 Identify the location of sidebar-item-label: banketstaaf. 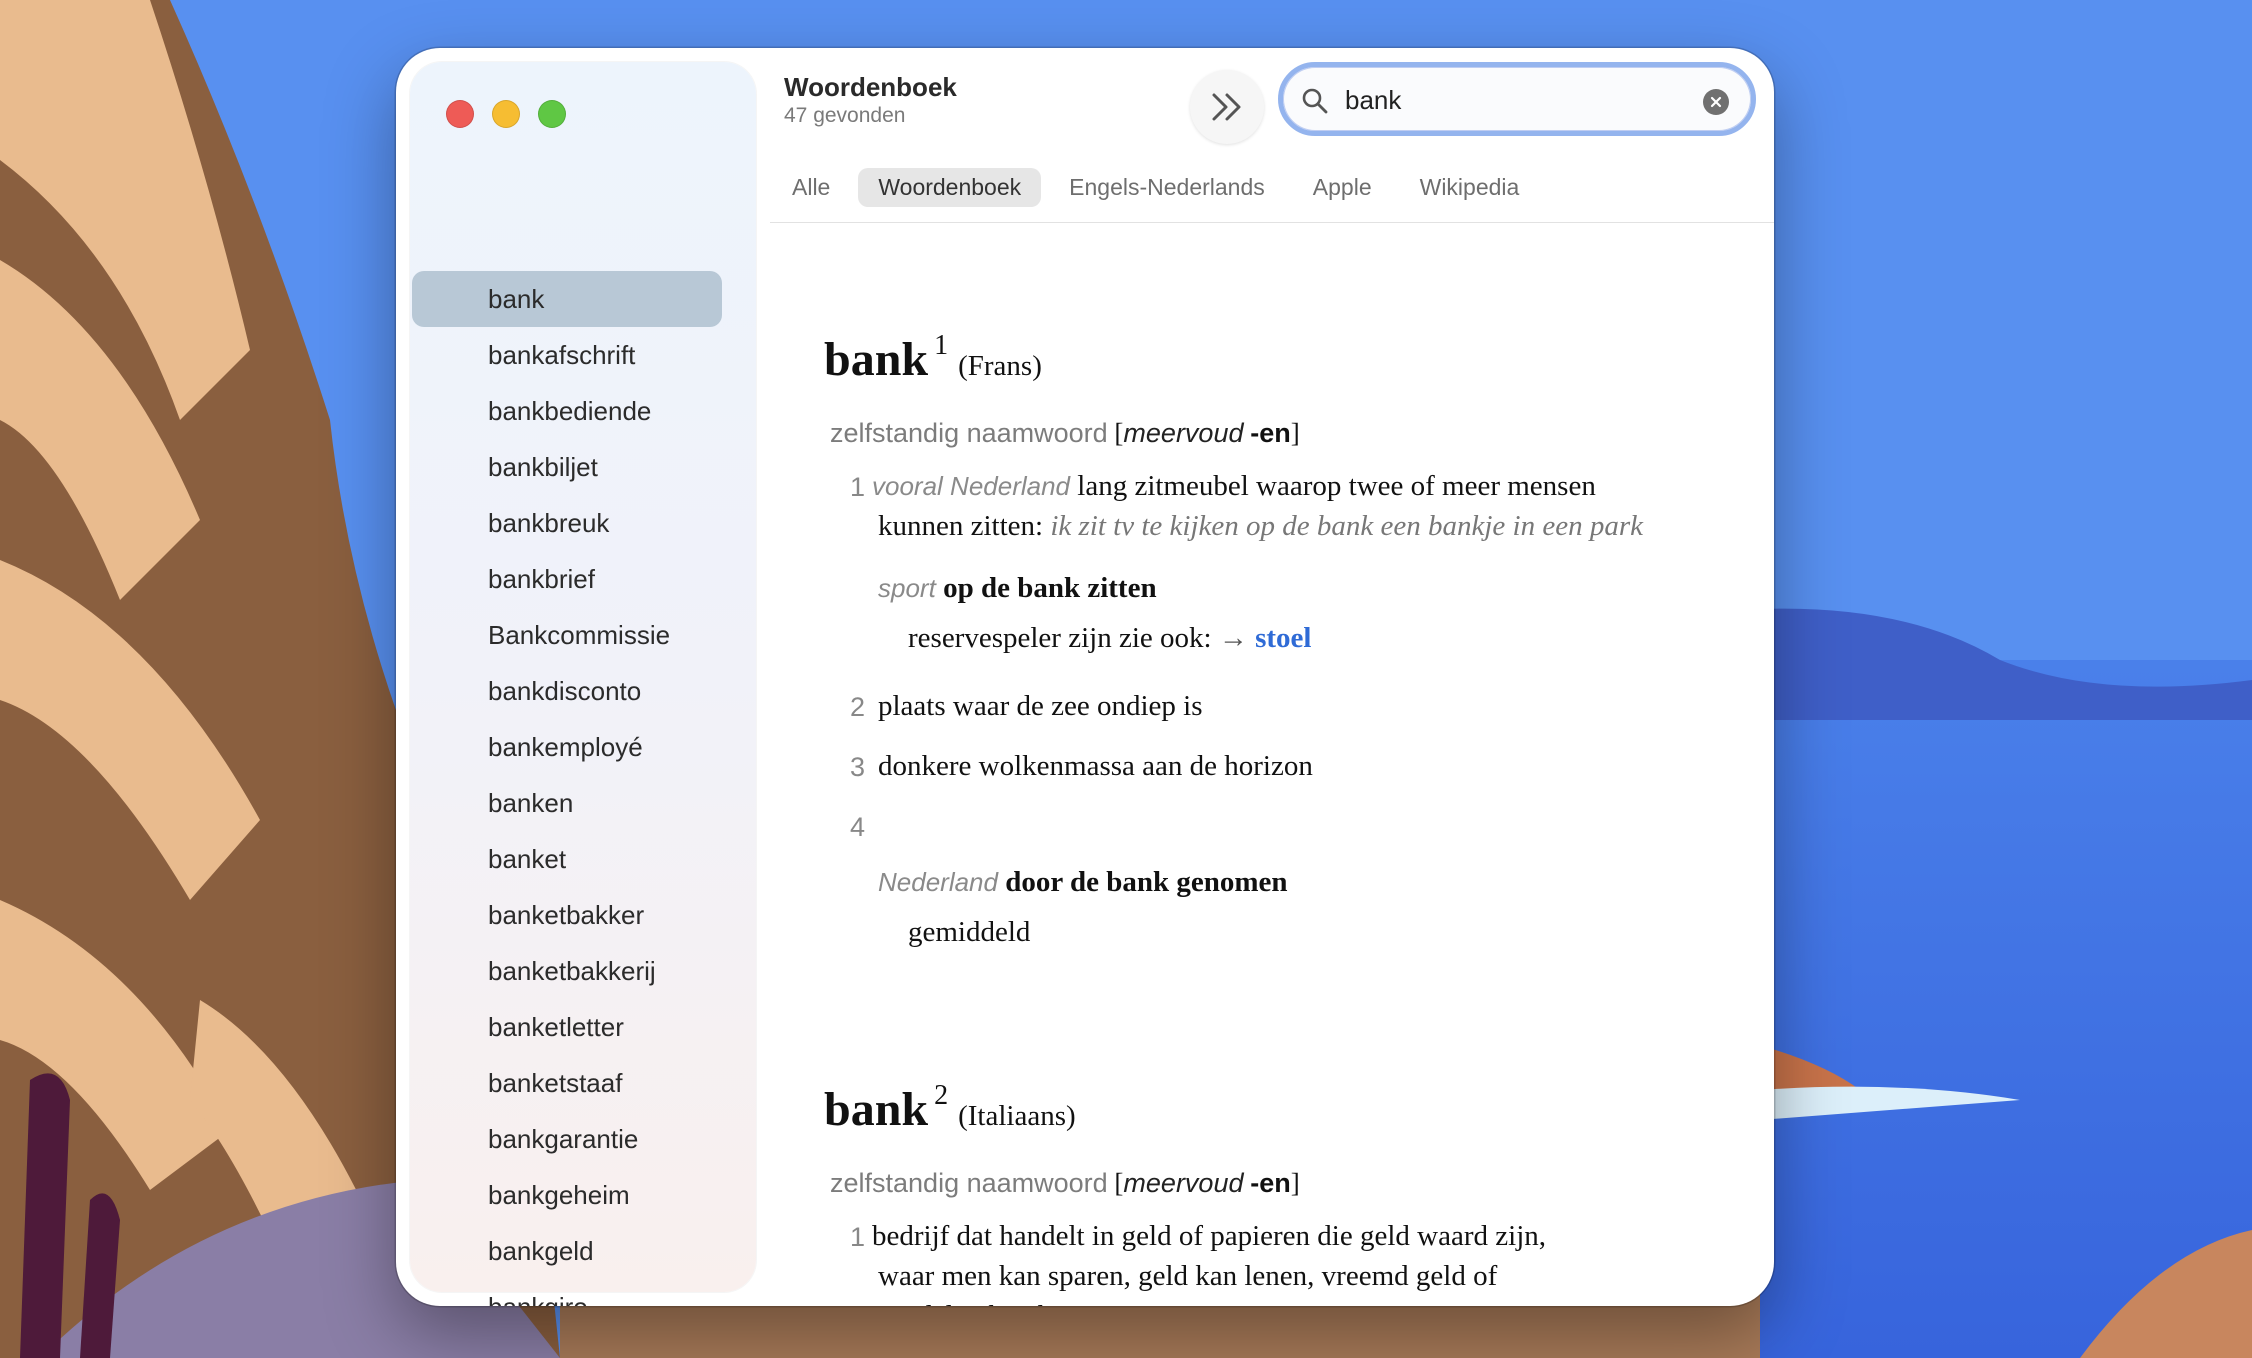
(555, 1083).